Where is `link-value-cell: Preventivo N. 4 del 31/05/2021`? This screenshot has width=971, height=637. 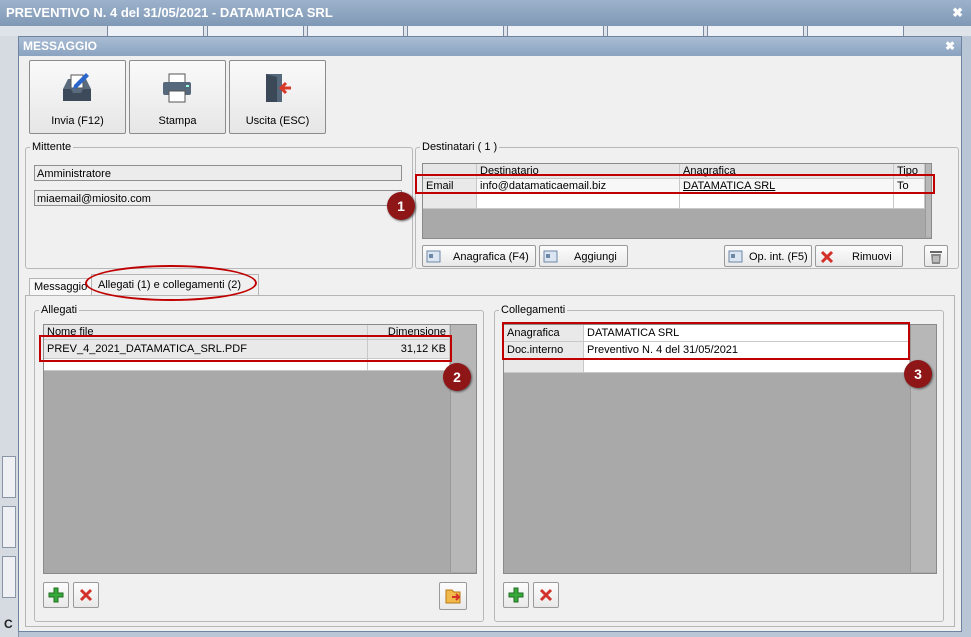
link-value-cell: Preventivo N. 4 del 31/05/2021 is located at coordinates (747, 350).